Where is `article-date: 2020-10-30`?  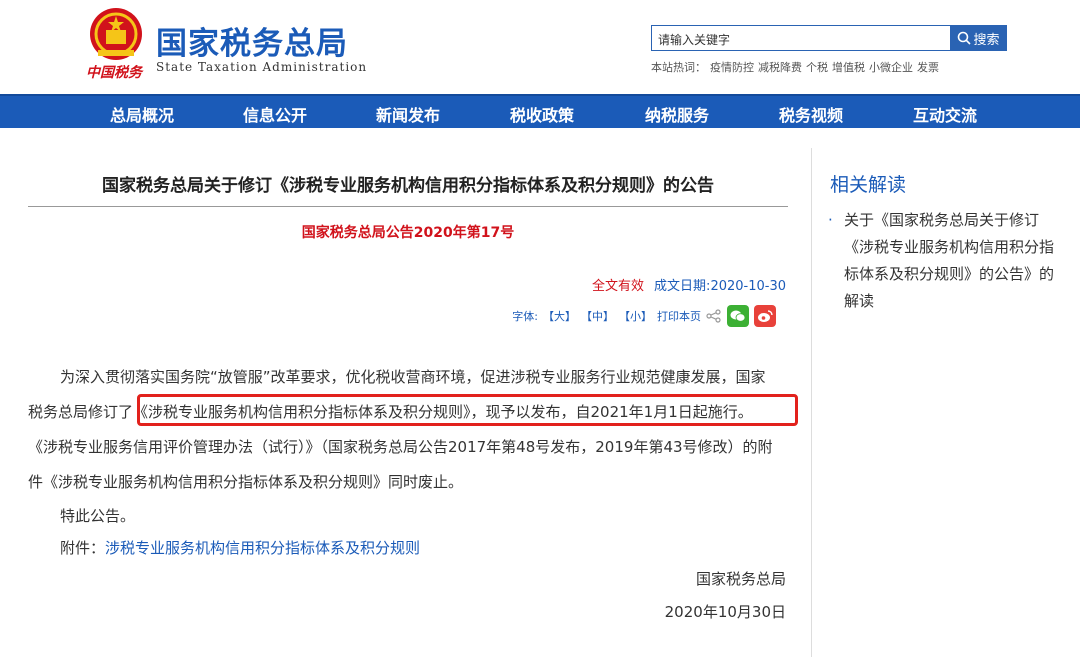 article-date: 2020-10-30 is located at coordinates (748, 286).